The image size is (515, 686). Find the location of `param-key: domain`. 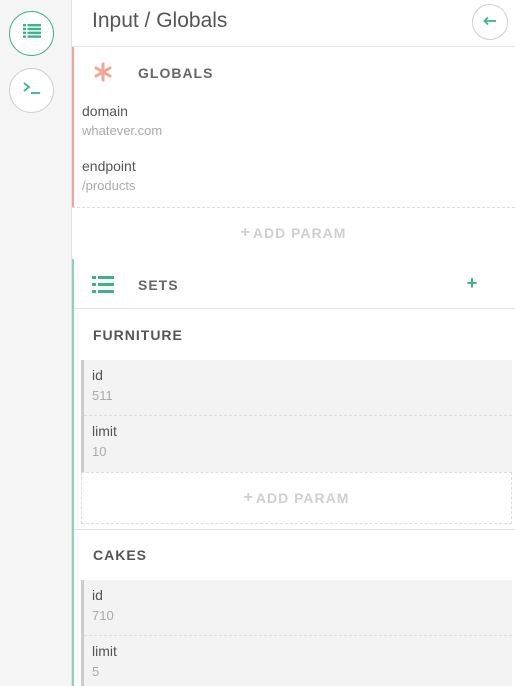

param-key: domain is located at coordinates (105, 111).